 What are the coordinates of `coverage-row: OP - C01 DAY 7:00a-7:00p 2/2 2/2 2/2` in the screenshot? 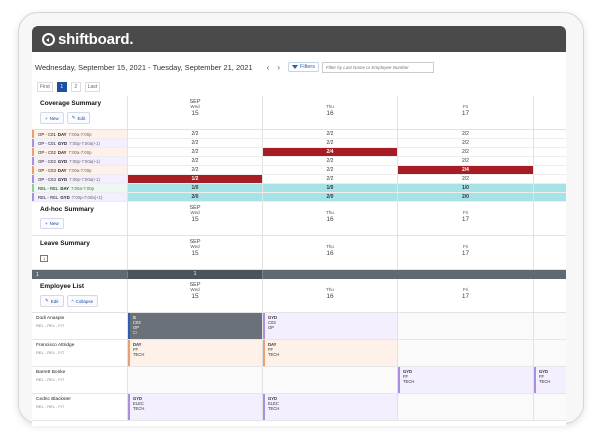 It's located at (299, 134).